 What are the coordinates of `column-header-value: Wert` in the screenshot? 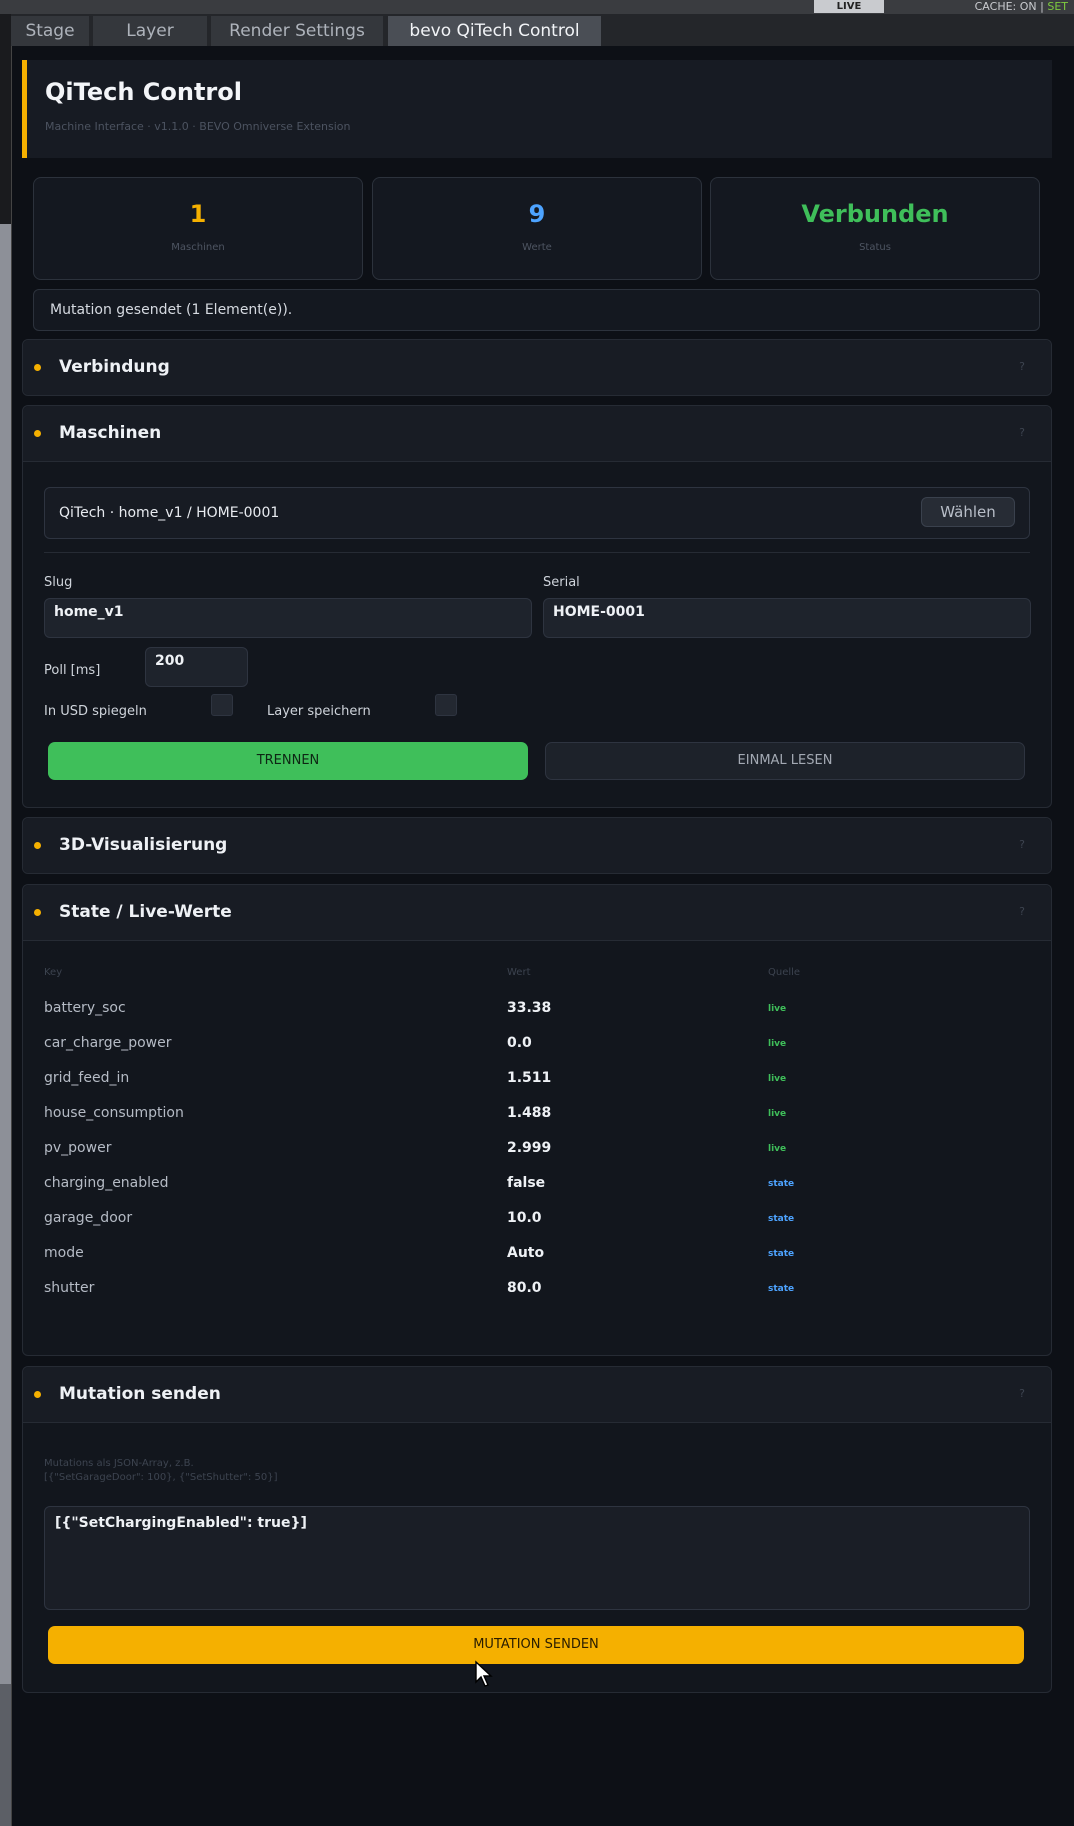 It's located at (519, 972).